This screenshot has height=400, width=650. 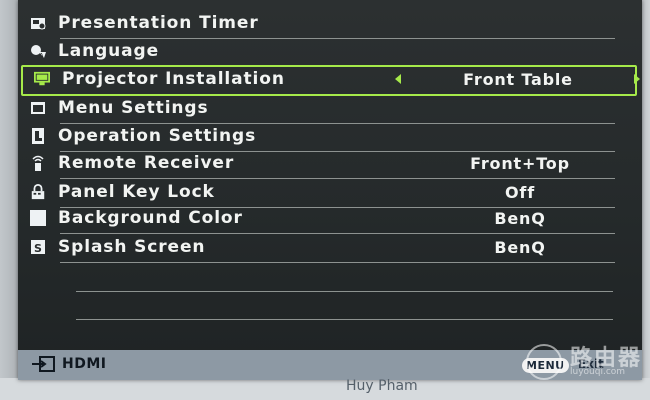 I want to click on menu-item-value: Off, so click(x=520, y=192).